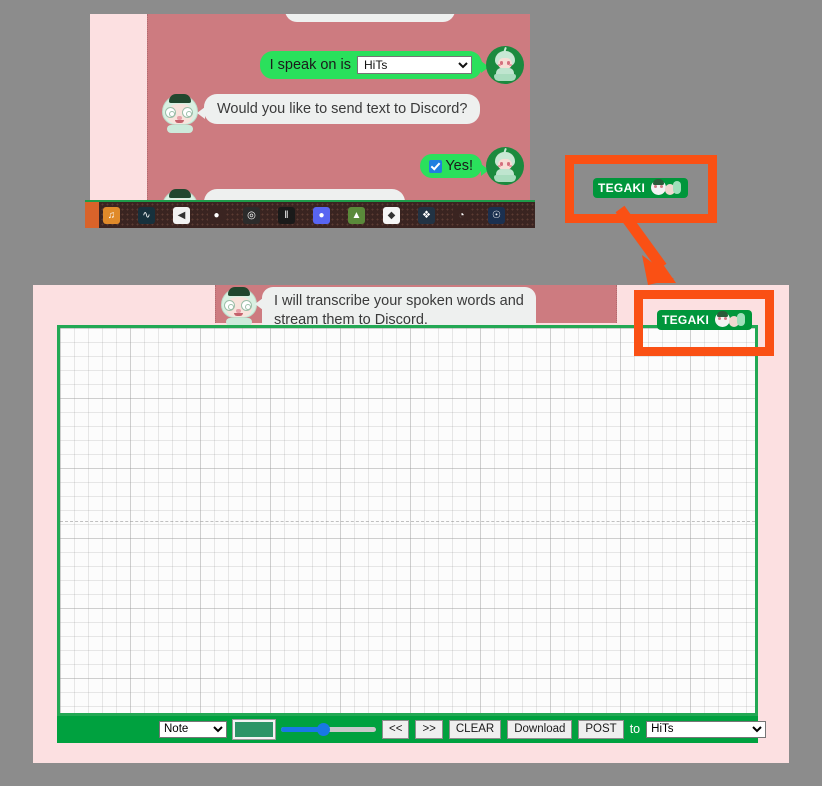 This screenshot has width=822, height=786. What do you see at coordinates (686, 320) in the screenshot?
I see `tegaki-button-label-2: TEGAKI` at bounding box center [686, 320].